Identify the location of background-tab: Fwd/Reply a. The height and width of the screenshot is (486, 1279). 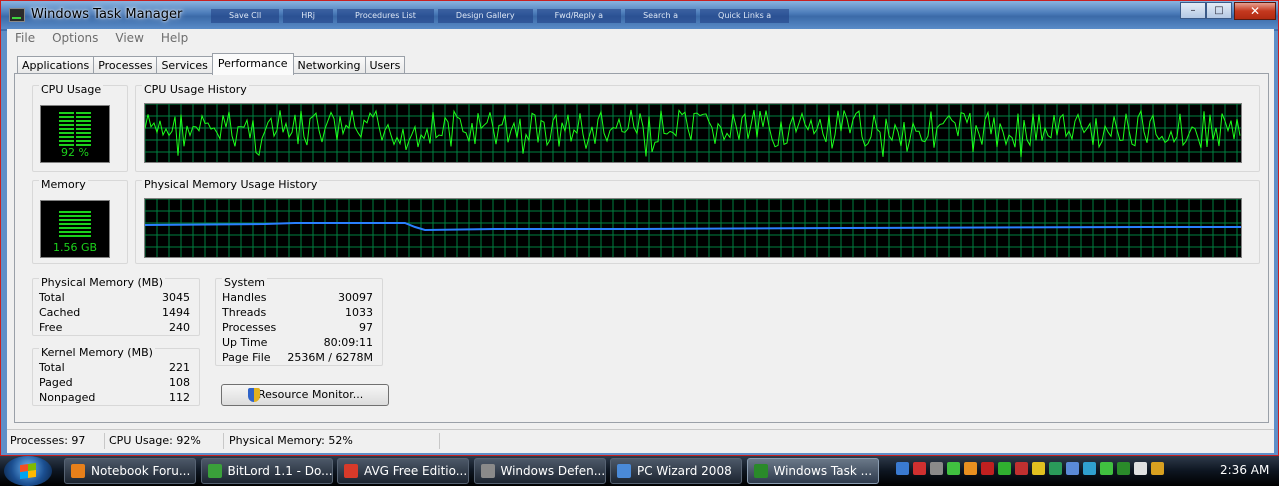
(579, 16).